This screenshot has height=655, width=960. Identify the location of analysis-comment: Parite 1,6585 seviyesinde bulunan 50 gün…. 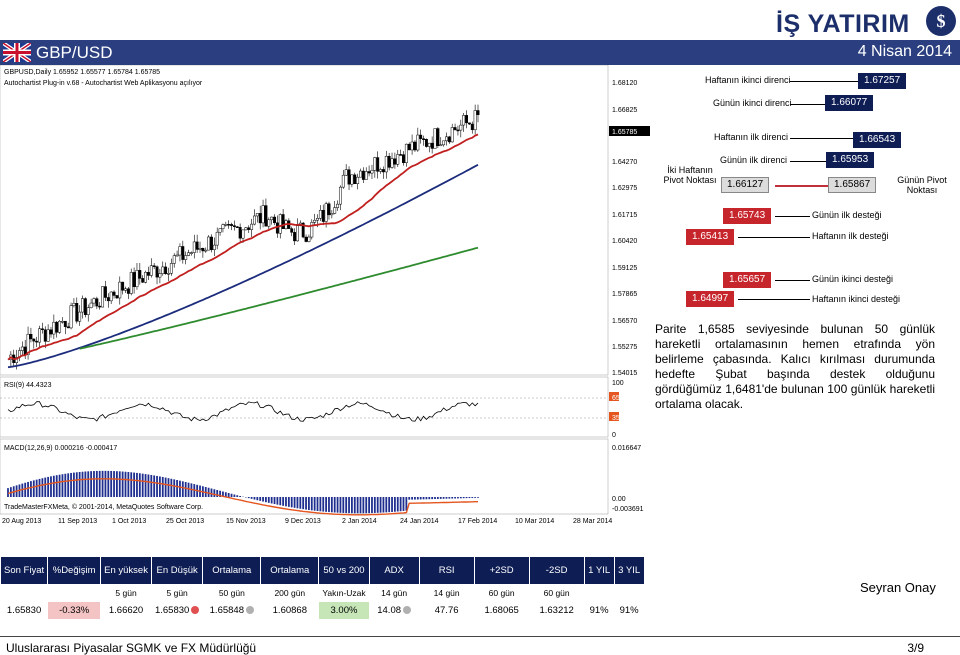
(795, 366).